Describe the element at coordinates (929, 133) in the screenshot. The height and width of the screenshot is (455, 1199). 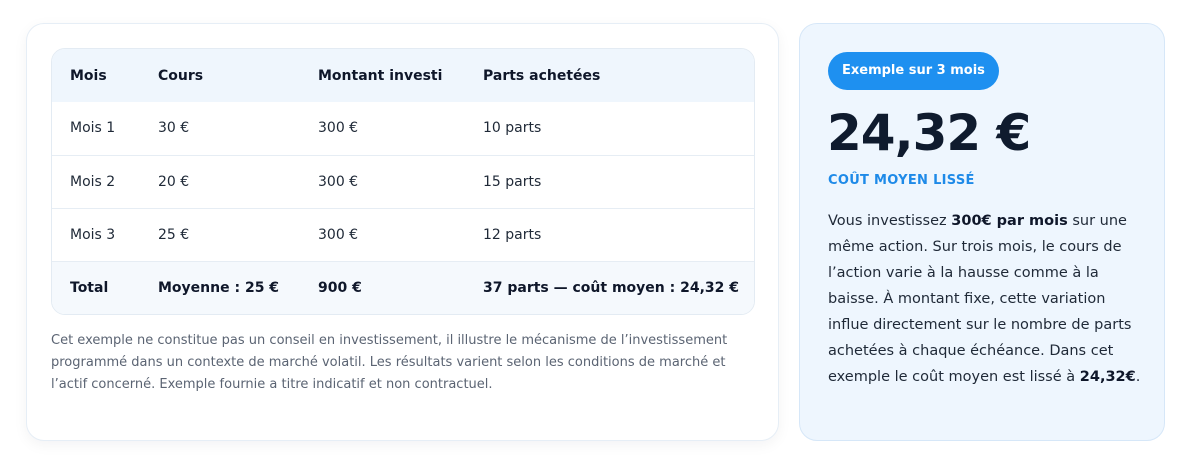
I see `average-cost-value: 24,32 €` at that location.